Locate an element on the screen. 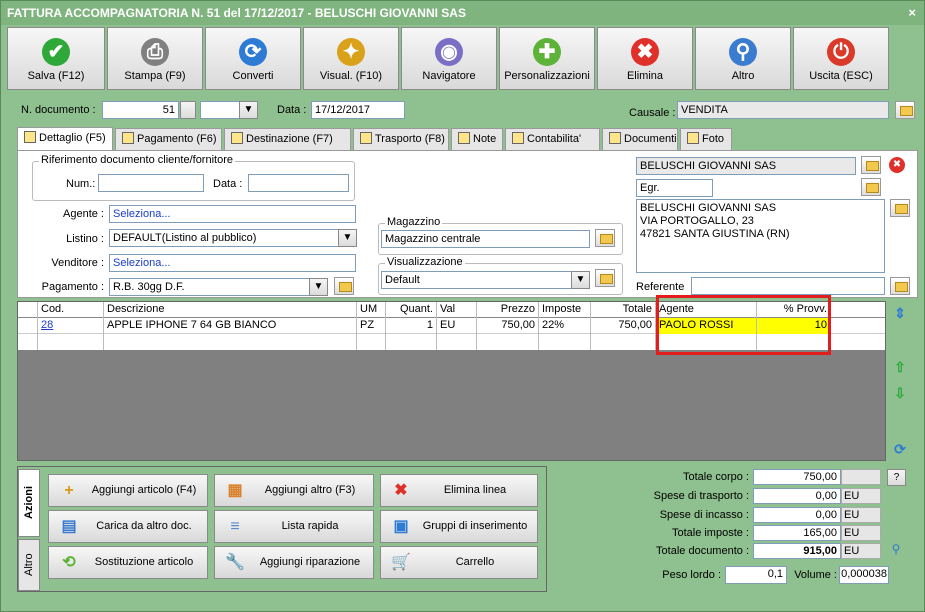 The width and height of the screenshot is (925, 612). power-icon: ⏻ is located at coordinates (841, 52).